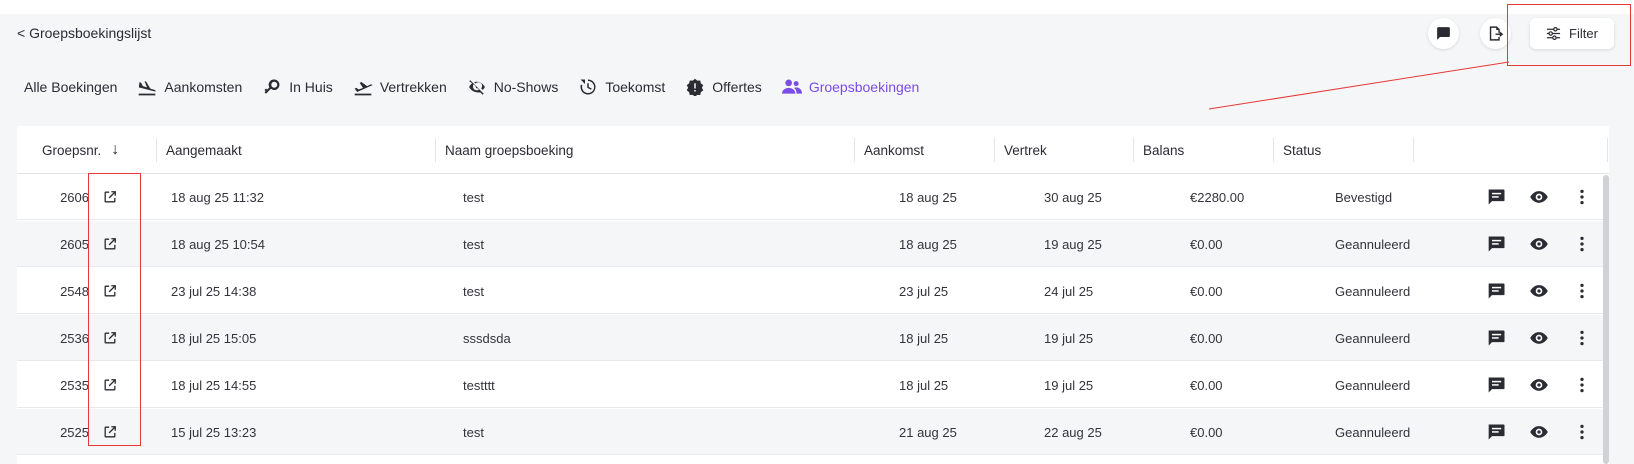 Image resolution: width=1634 pixels, height=464 pixels. I want to click on clock-forward-icon, so click(588, 87).